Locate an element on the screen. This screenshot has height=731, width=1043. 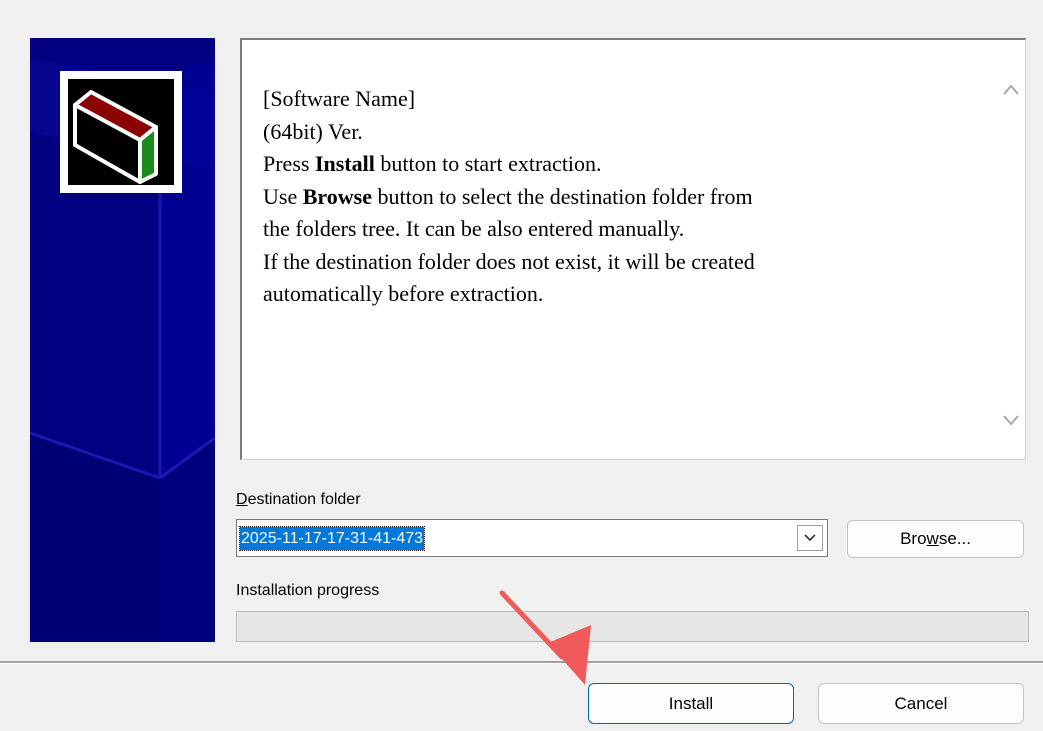
installer-logo is located at coordinates (121, 132).